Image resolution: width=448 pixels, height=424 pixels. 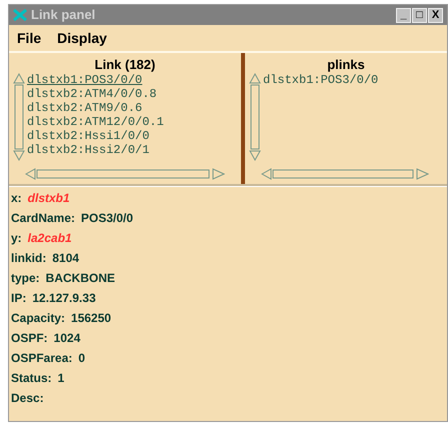 I want to click on list-item: dlstxb2:ATM4/0/0.8, so click(x=95, y=94).